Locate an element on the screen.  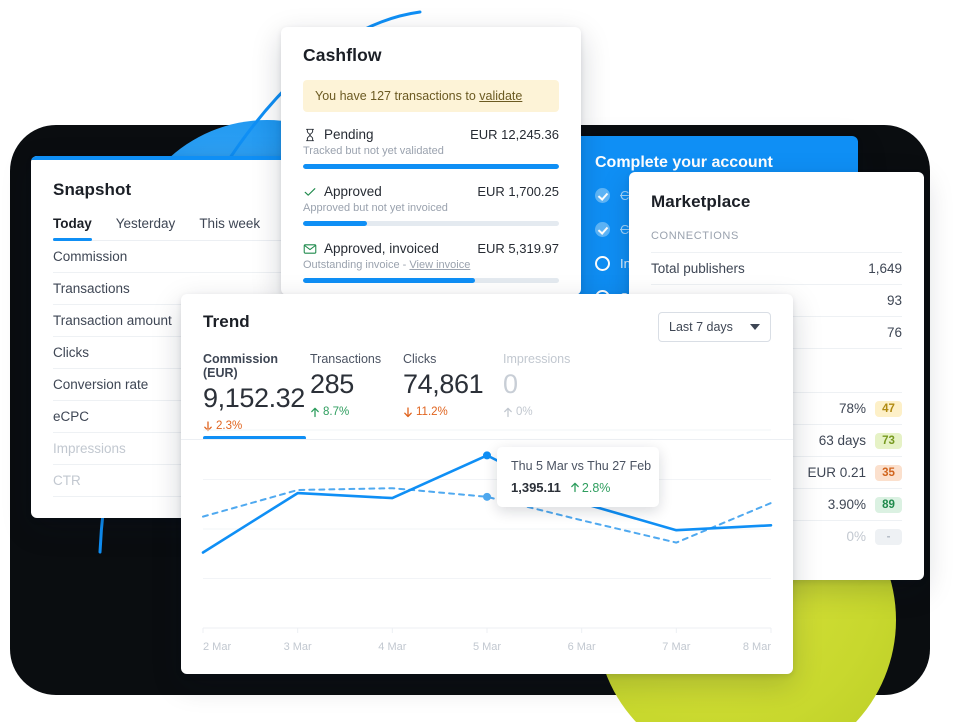
envelope-icon is located at coordinates (310, 248).